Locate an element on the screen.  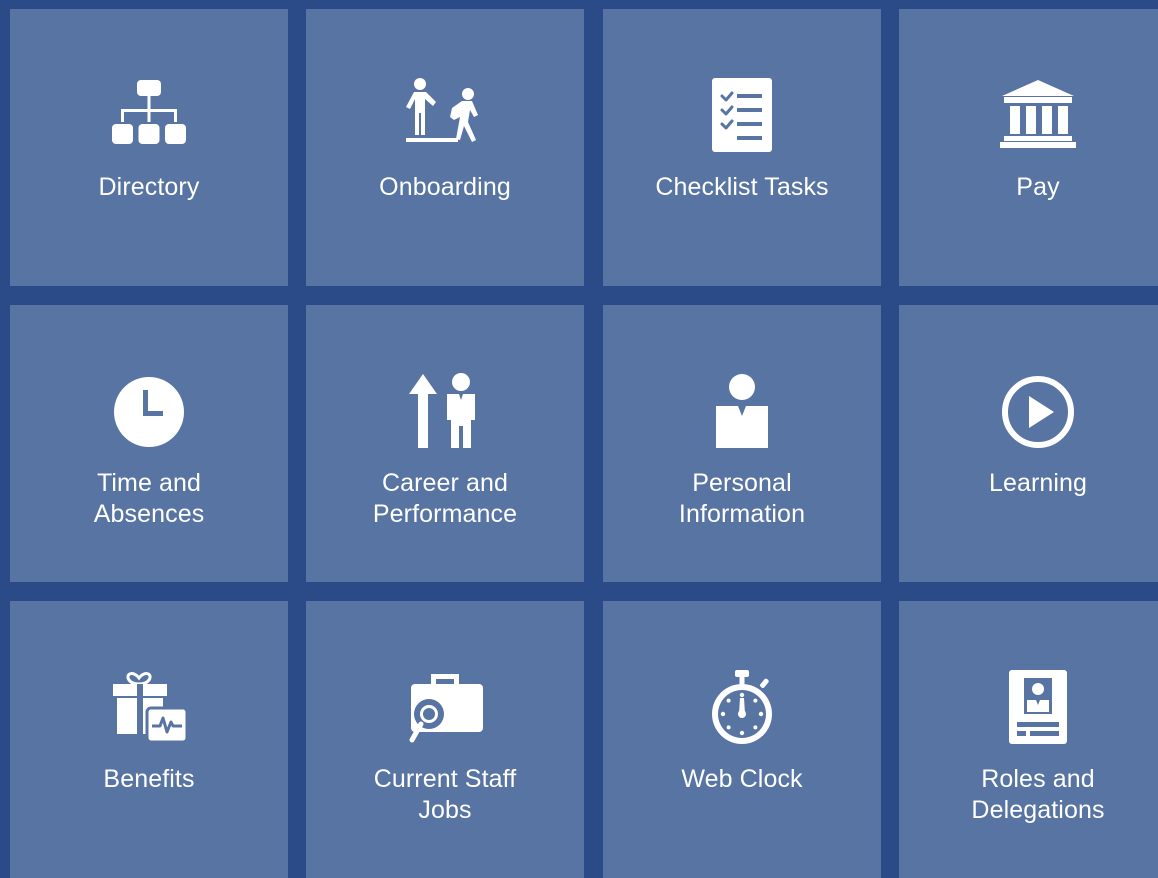
onboarding-people-icon is located at coordinates (445, 116).